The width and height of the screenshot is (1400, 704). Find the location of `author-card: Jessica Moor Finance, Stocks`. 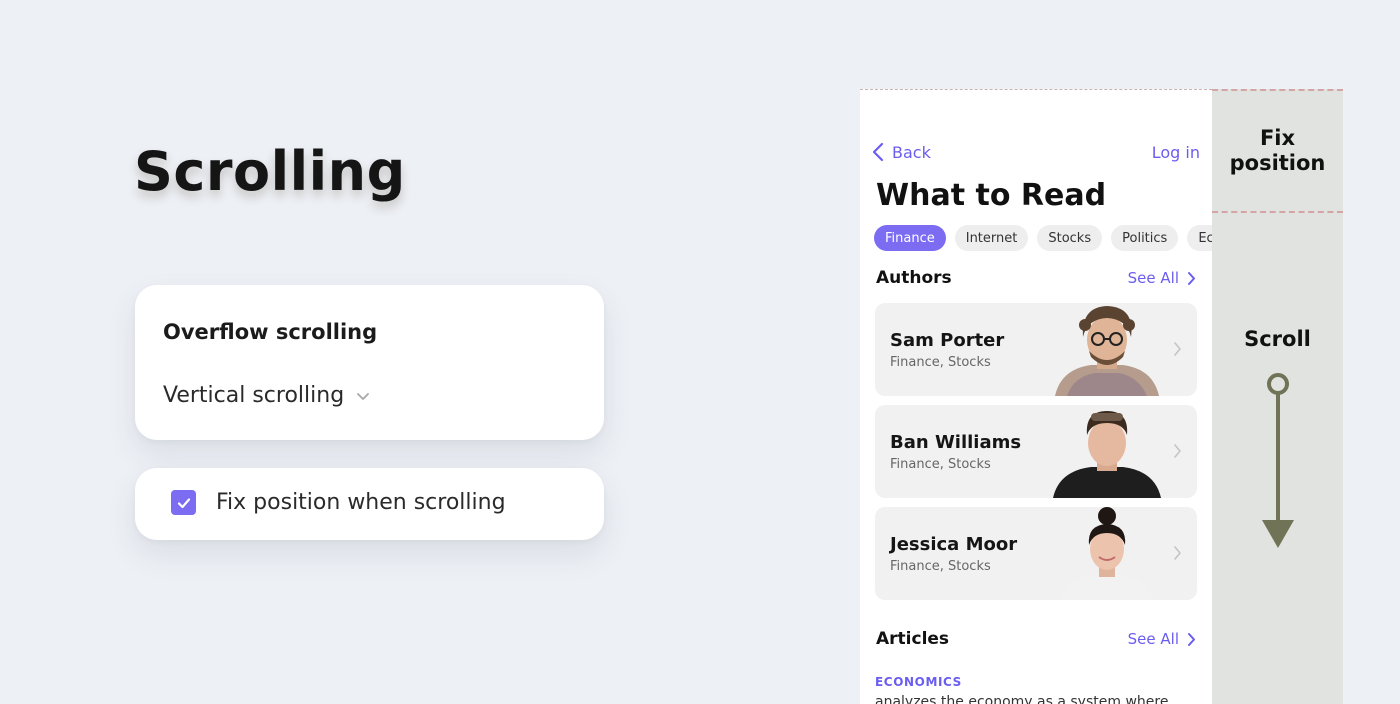

author-card: Jessica Moor Finance, Stocks is located at coordinates (1036, 553).